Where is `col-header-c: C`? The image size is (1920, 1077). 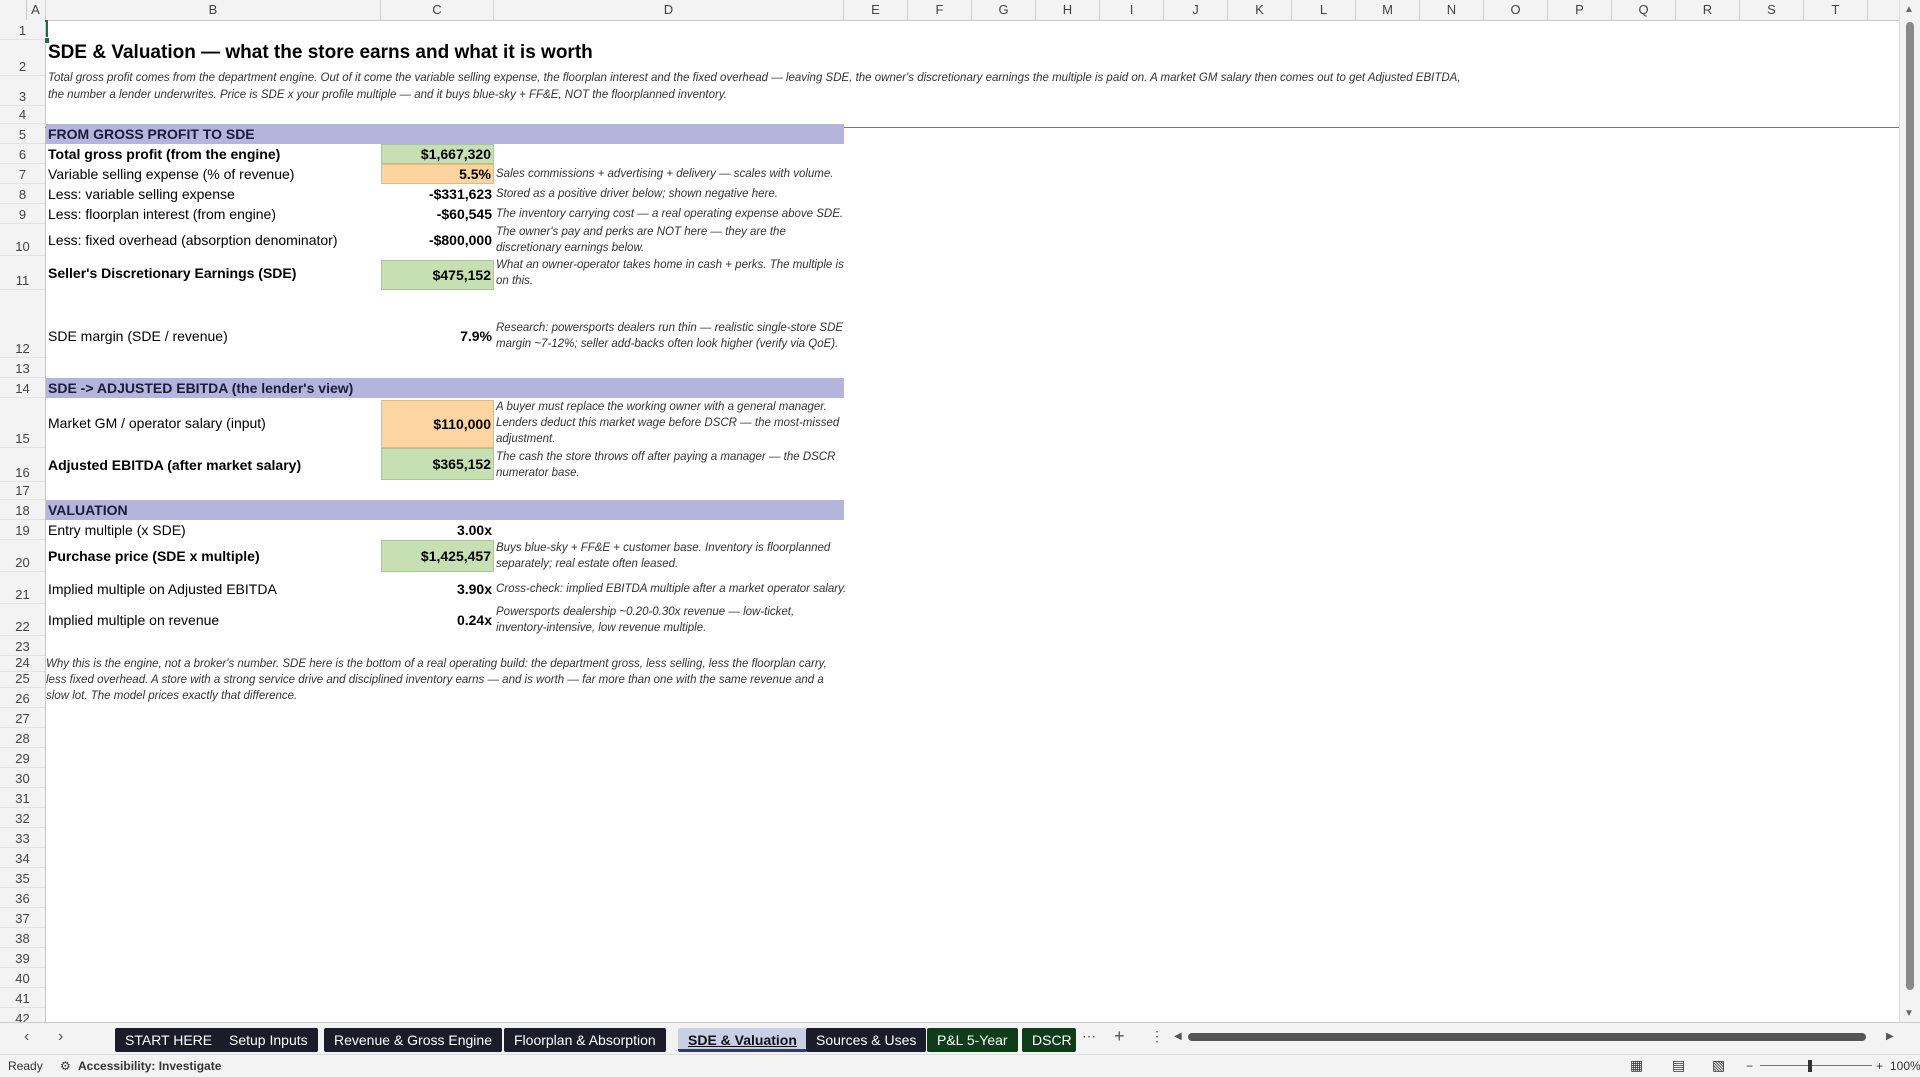 col-header-c: C is located at coordinates (437, 10).